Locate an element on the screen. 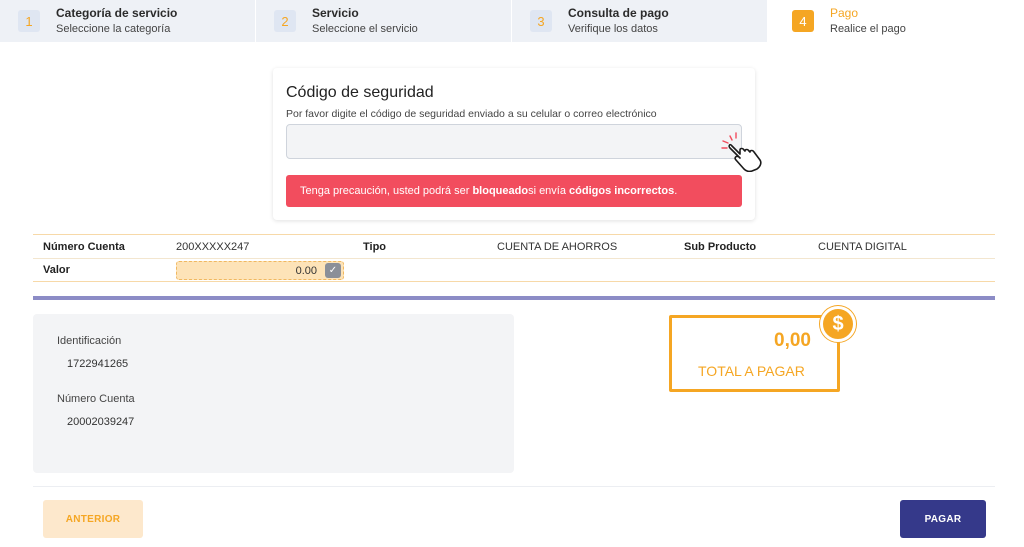 This screenshot has width=1024, height=547. section-divider is located at coordinates (514, 298).